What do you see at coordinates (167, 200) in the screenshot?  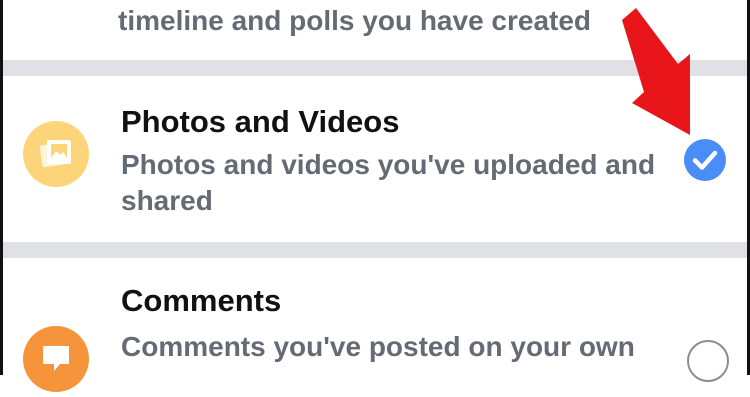 I see `option-description-line2: shared` at bounding box center [167, 200].